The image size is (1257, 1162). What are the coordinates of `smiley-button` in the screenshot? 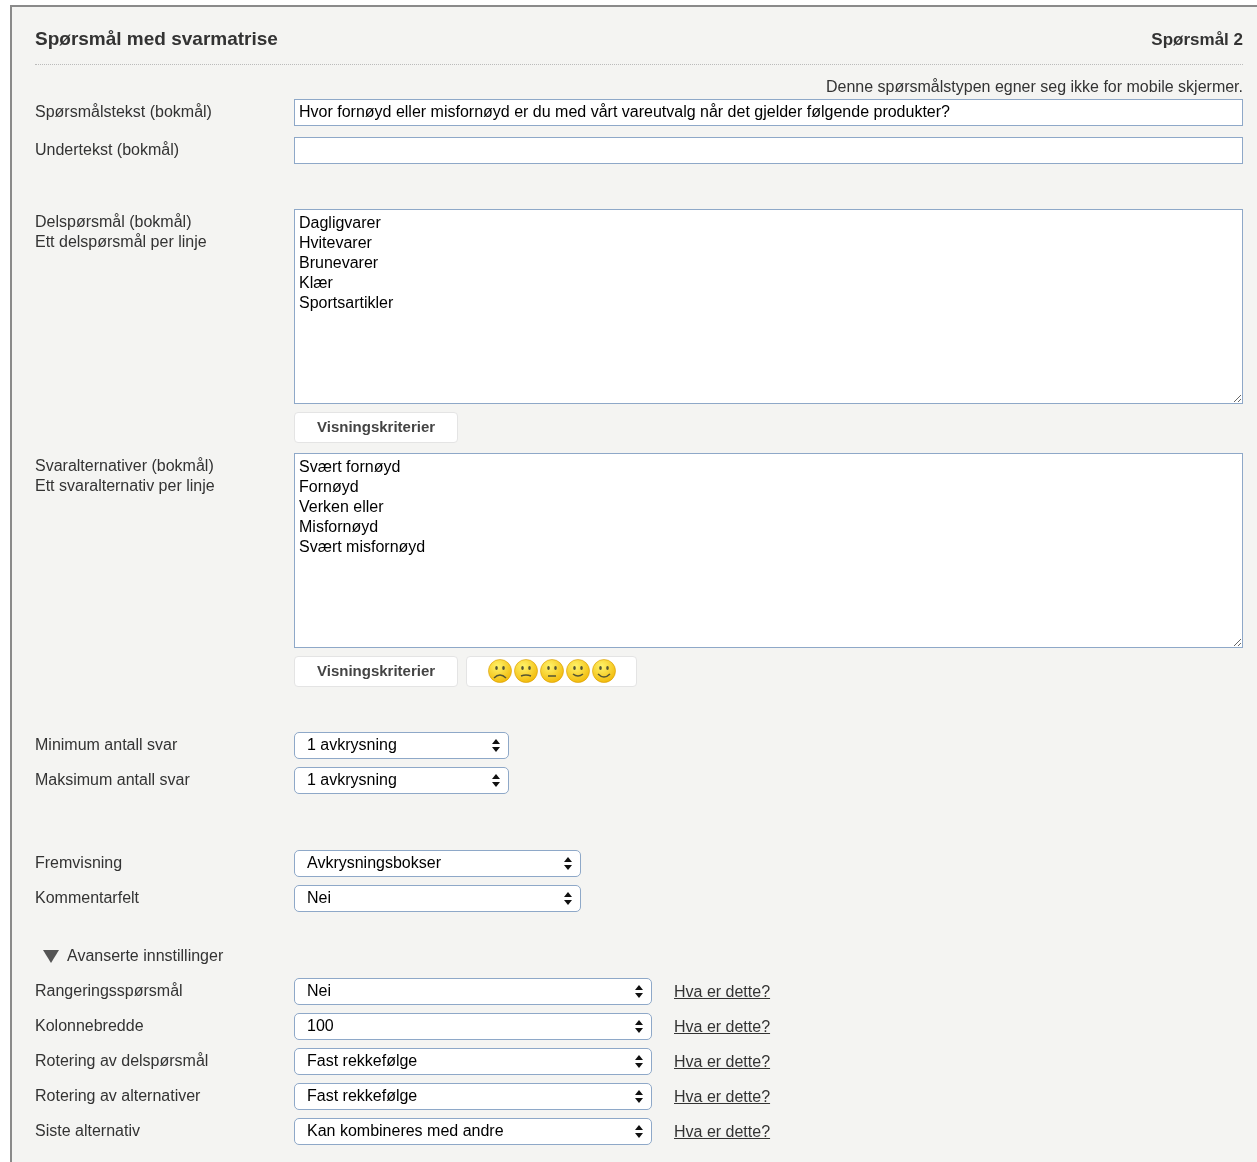 It's located at (552, 671).